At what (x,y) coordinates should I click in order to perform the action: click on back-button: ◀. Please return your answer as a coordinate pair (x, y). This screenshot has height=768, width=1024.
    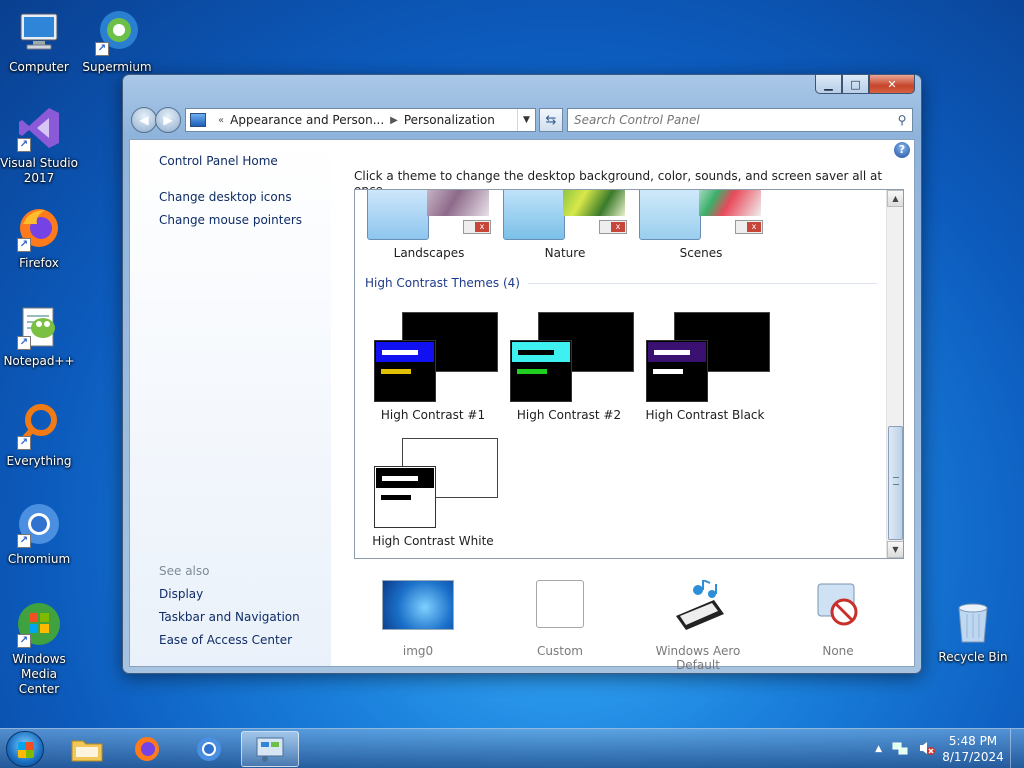
    Looking at the image, I should click on (144, 120).